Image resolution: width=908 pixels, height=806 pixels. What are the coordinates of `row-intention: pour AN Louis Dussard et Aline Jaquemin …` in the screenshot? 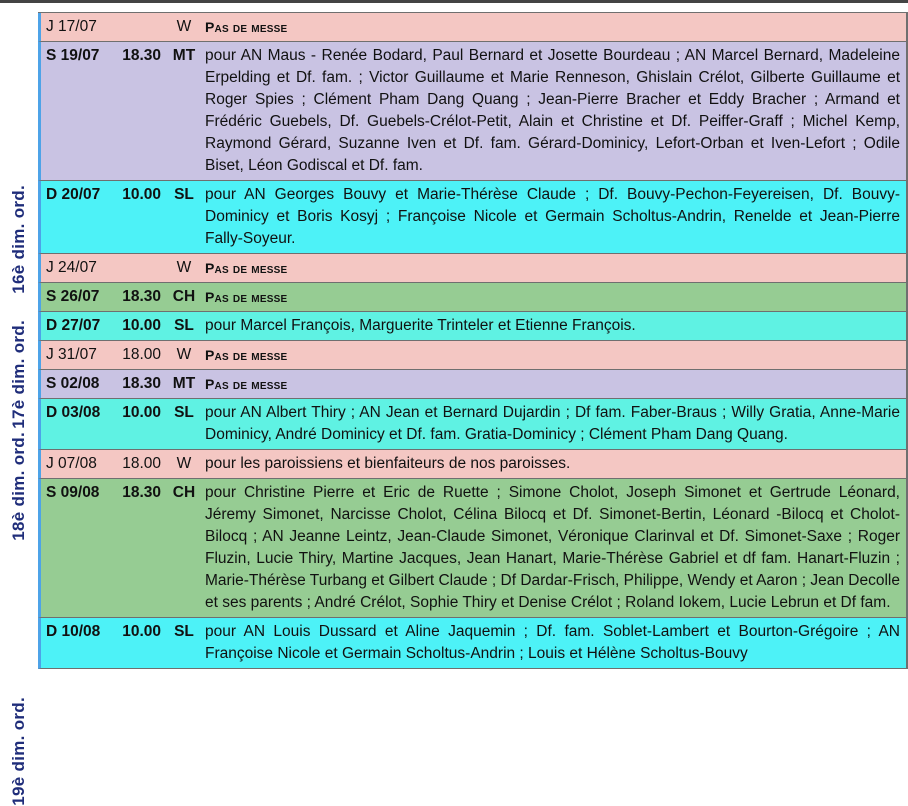 It's located at (552, 642).